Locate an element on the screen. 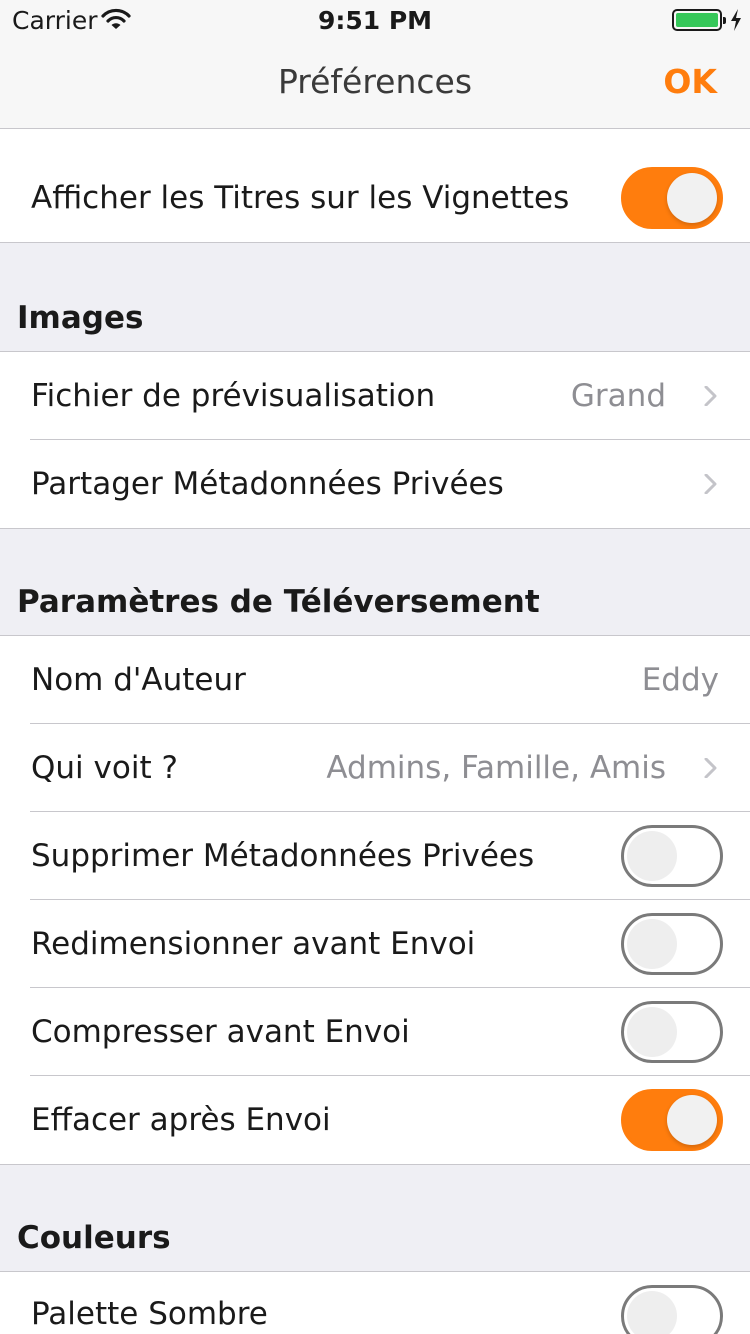 The width and height of the screenshot is (750, 1334). thumbnail-settings-group: Afficher les Titres sur les Vignettes is located at coordinates (375, 198).